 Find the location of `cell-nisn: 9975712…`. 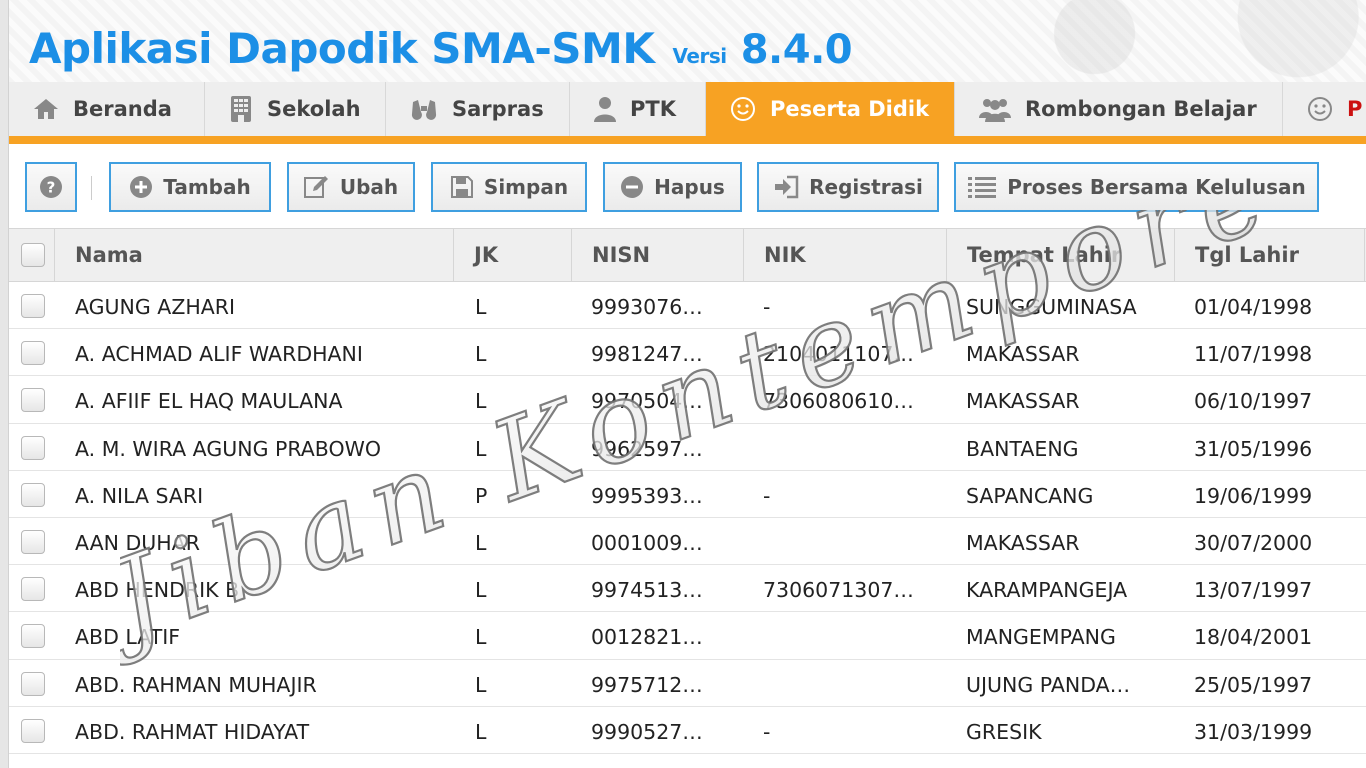

cell-nisn: 9975712… is located at coordinates (647, 684).